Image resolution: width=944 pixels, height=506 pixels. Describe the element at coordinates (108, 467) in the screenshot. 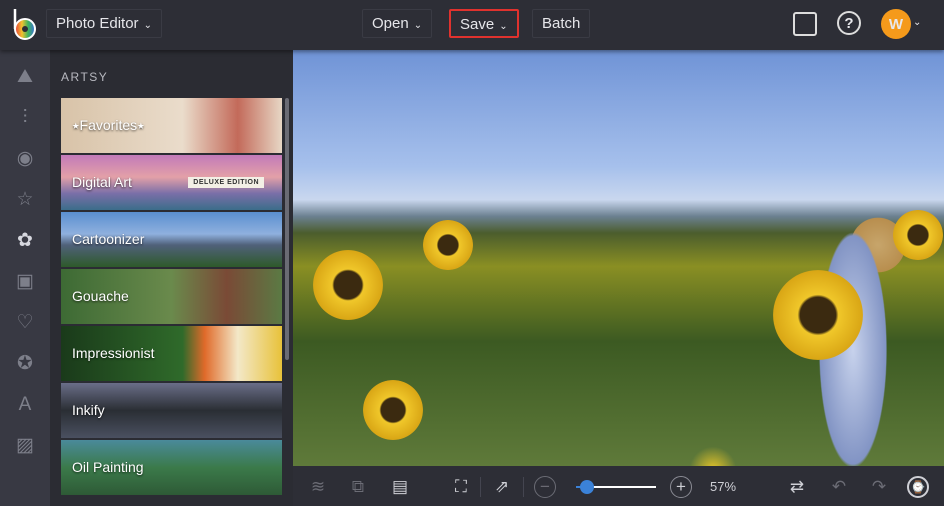

I see `effect-label: Oil Painting` at that location.